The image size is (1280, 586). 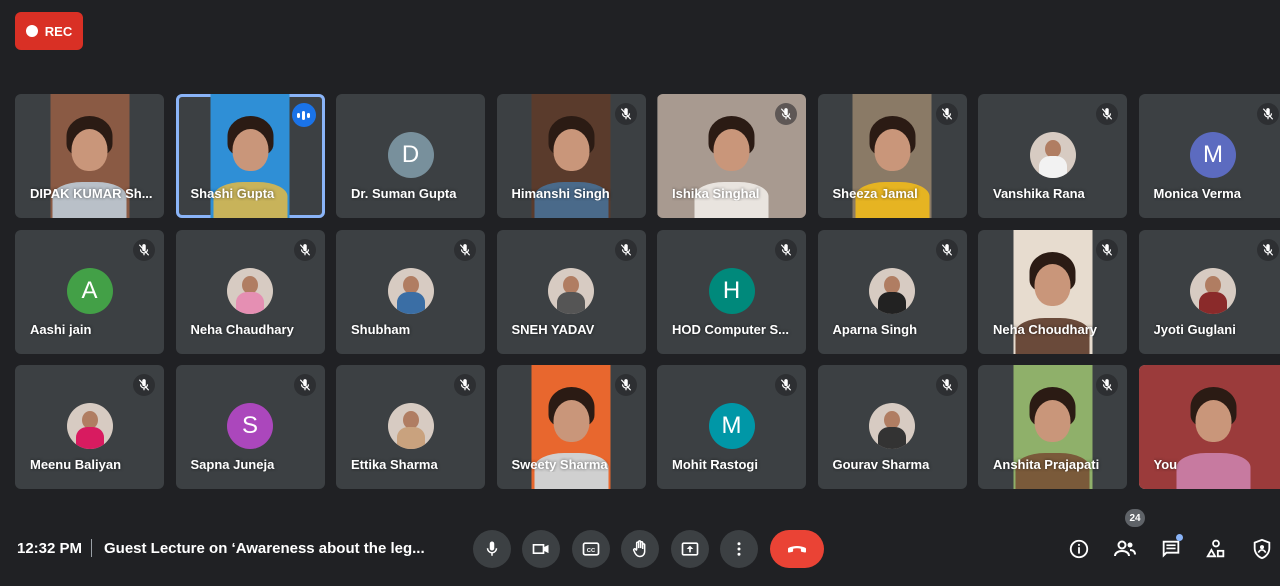 I want to click on raise-hand-button, so click(x=640, y=549).